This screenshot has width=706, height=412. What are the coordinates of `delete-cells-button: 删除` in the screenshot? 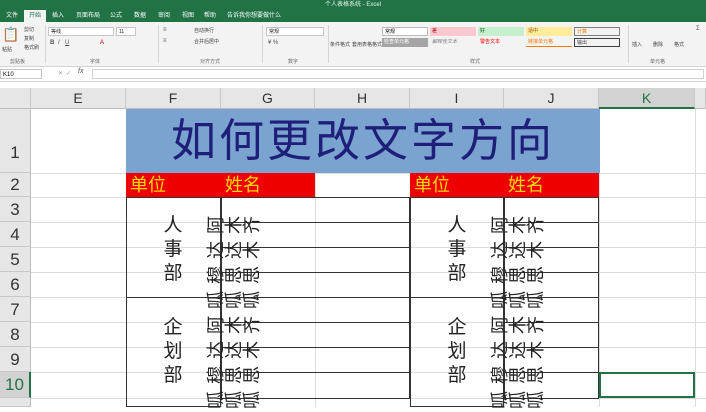 It's located at (658, 44).